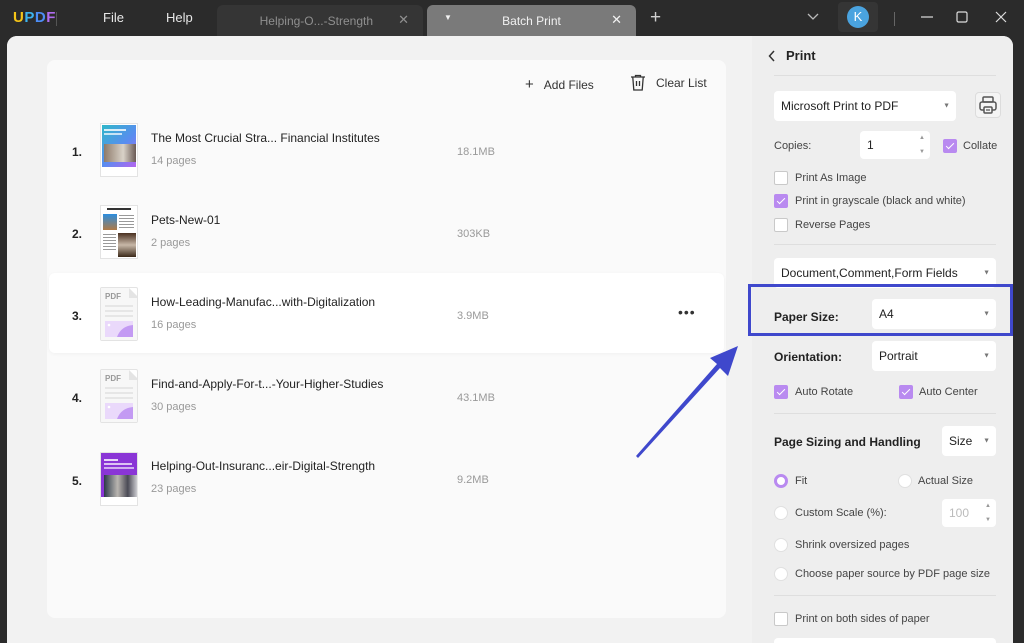 The image size is (1024, 643). Describe the element at coordinates (77, 234) in the screenshot. I see `file-index: 2.` at that location.